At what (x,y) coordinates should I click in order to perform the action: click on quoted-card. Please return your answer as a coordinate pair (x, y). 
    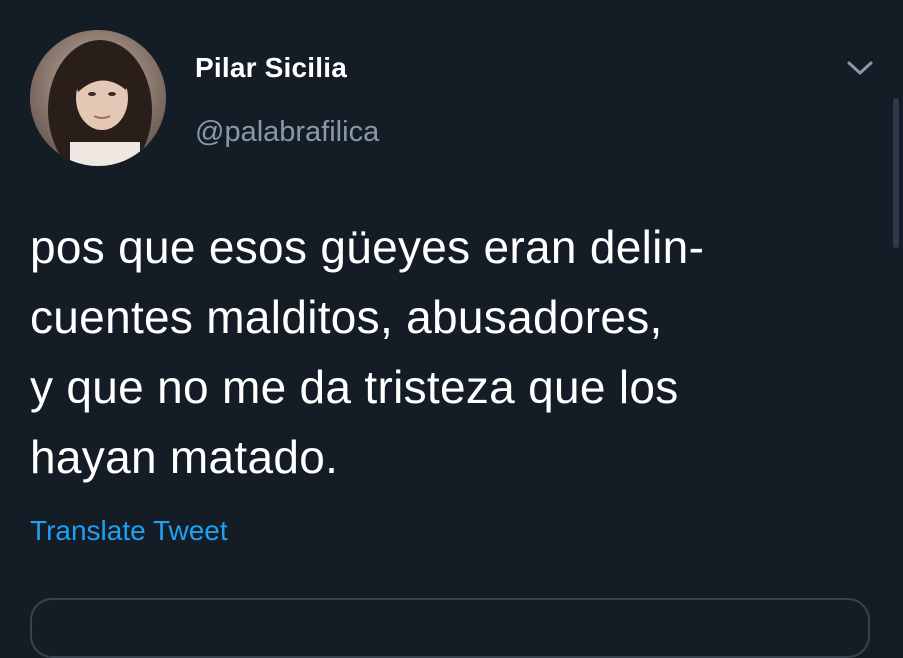
    Looking at the image, I should click on (450, 628).